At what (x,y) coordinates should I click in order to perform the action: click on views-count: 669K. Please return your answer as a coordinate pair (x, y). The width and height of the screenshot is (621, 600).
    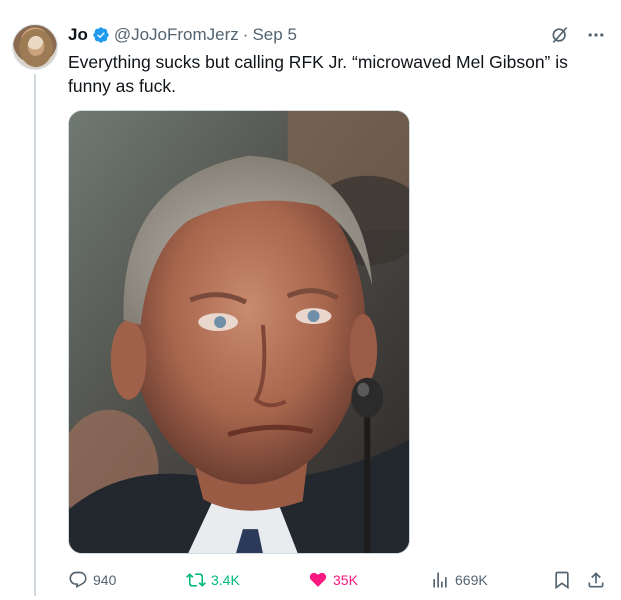
    Looking at the image, I should click on (471, 580).